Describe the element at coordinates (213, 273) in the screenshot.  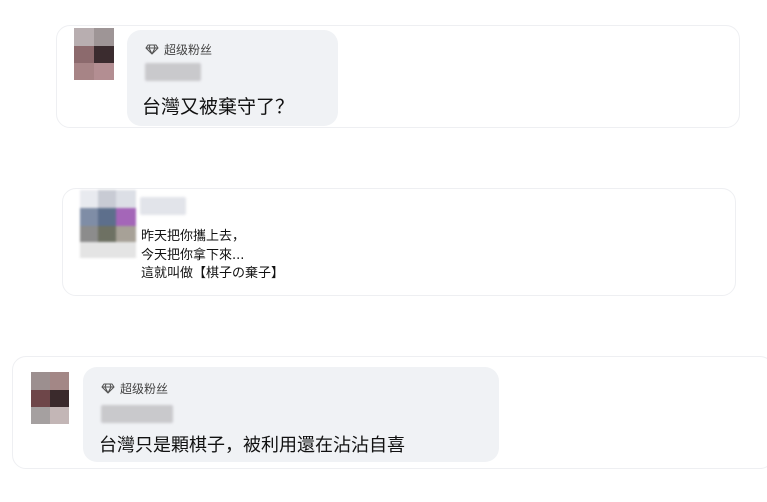
I see `comment-line: 這就叫做【棋子の棄子】` at that location.